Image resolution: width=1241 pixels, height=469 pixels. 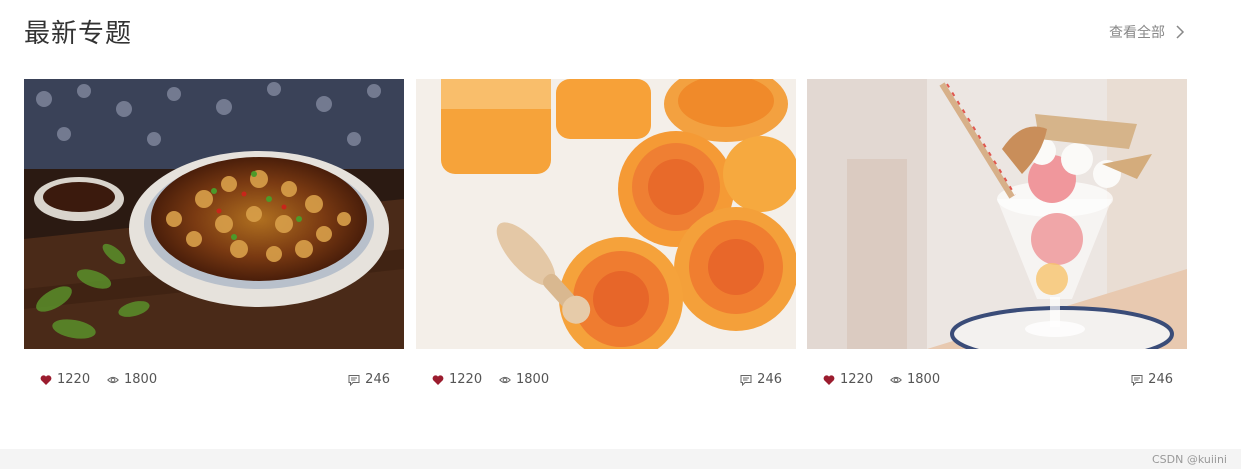 What do you see at coordinates (1189, 459) in the screenshot?
I see `watermark: CSDN @kuiini` at bounding box center [1189, 459].